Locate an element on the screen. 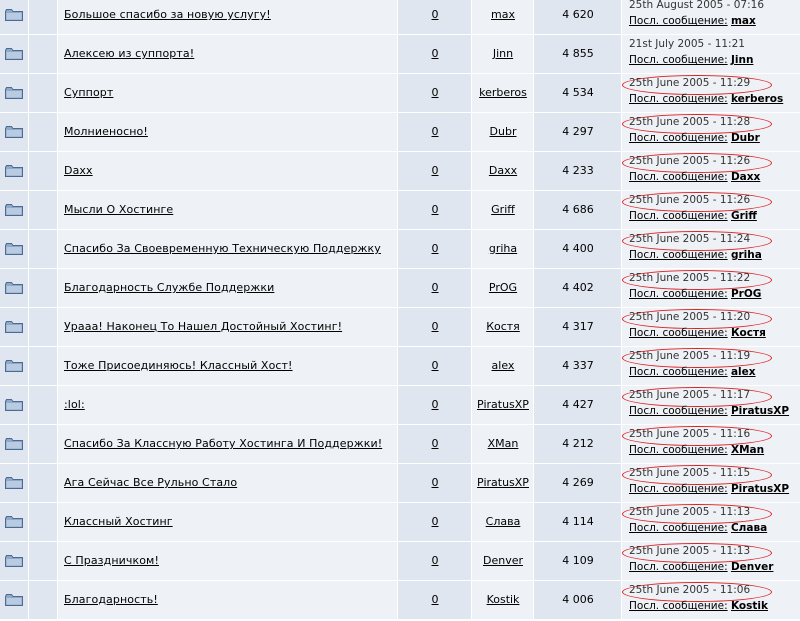  topic-title-link: Ага Сейчас Все Рульно Стало is located at coordinates (150, 482).